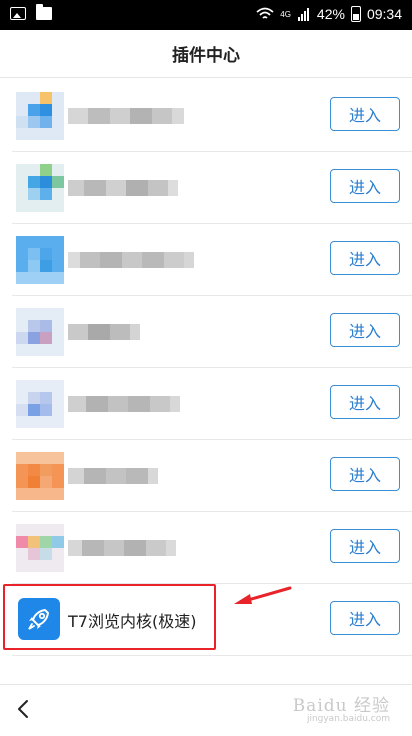 The image size is (412, 736). I want to click on page-title: 插件中心, so click(206, 56).